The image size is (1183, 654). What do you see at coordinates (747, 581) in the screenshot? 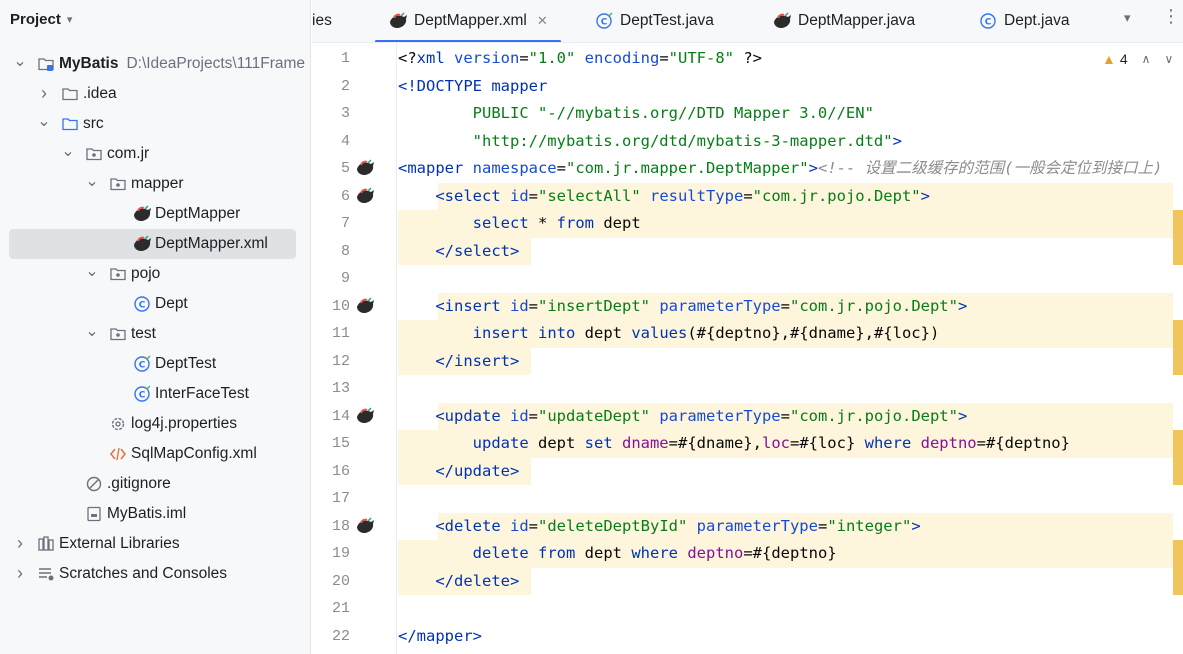
I see `code-line: 20 </delete>` at bounding box center [747, 581].